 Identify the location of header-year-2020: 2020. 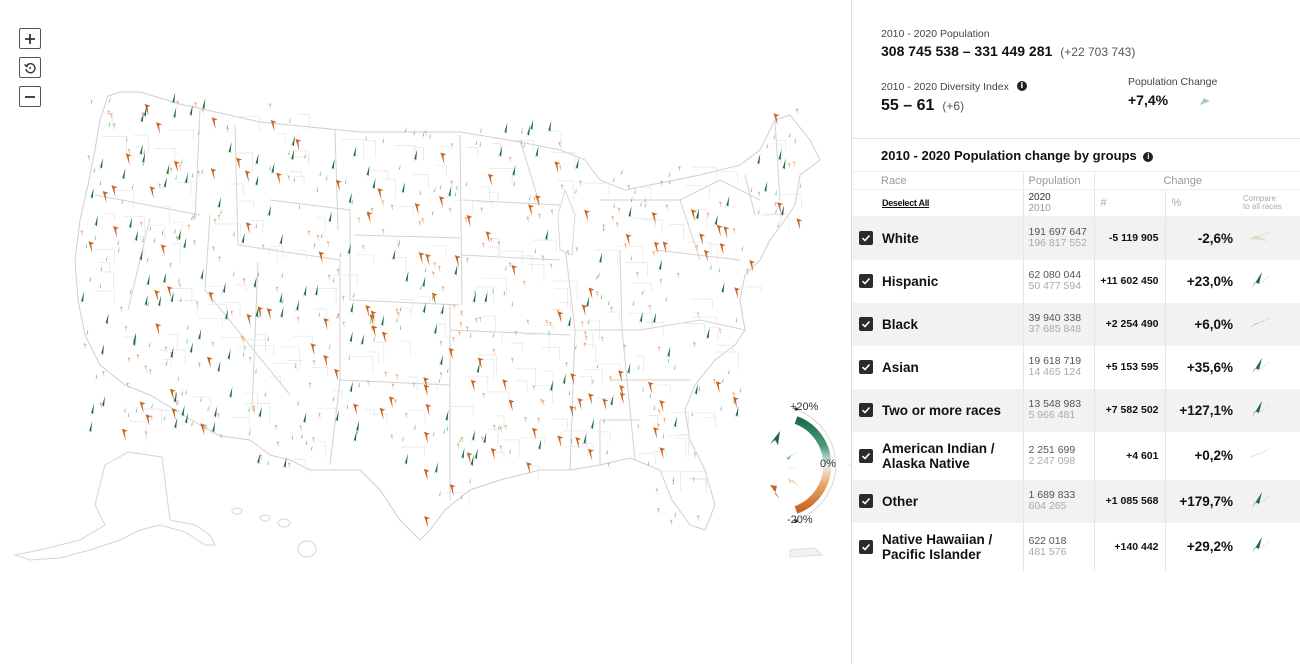
(1039, 197).